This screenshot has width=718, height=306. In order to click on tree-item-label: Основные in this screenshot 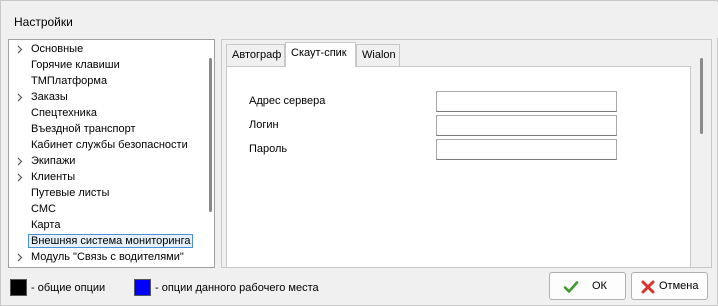, I will do `click(57, 49)`.